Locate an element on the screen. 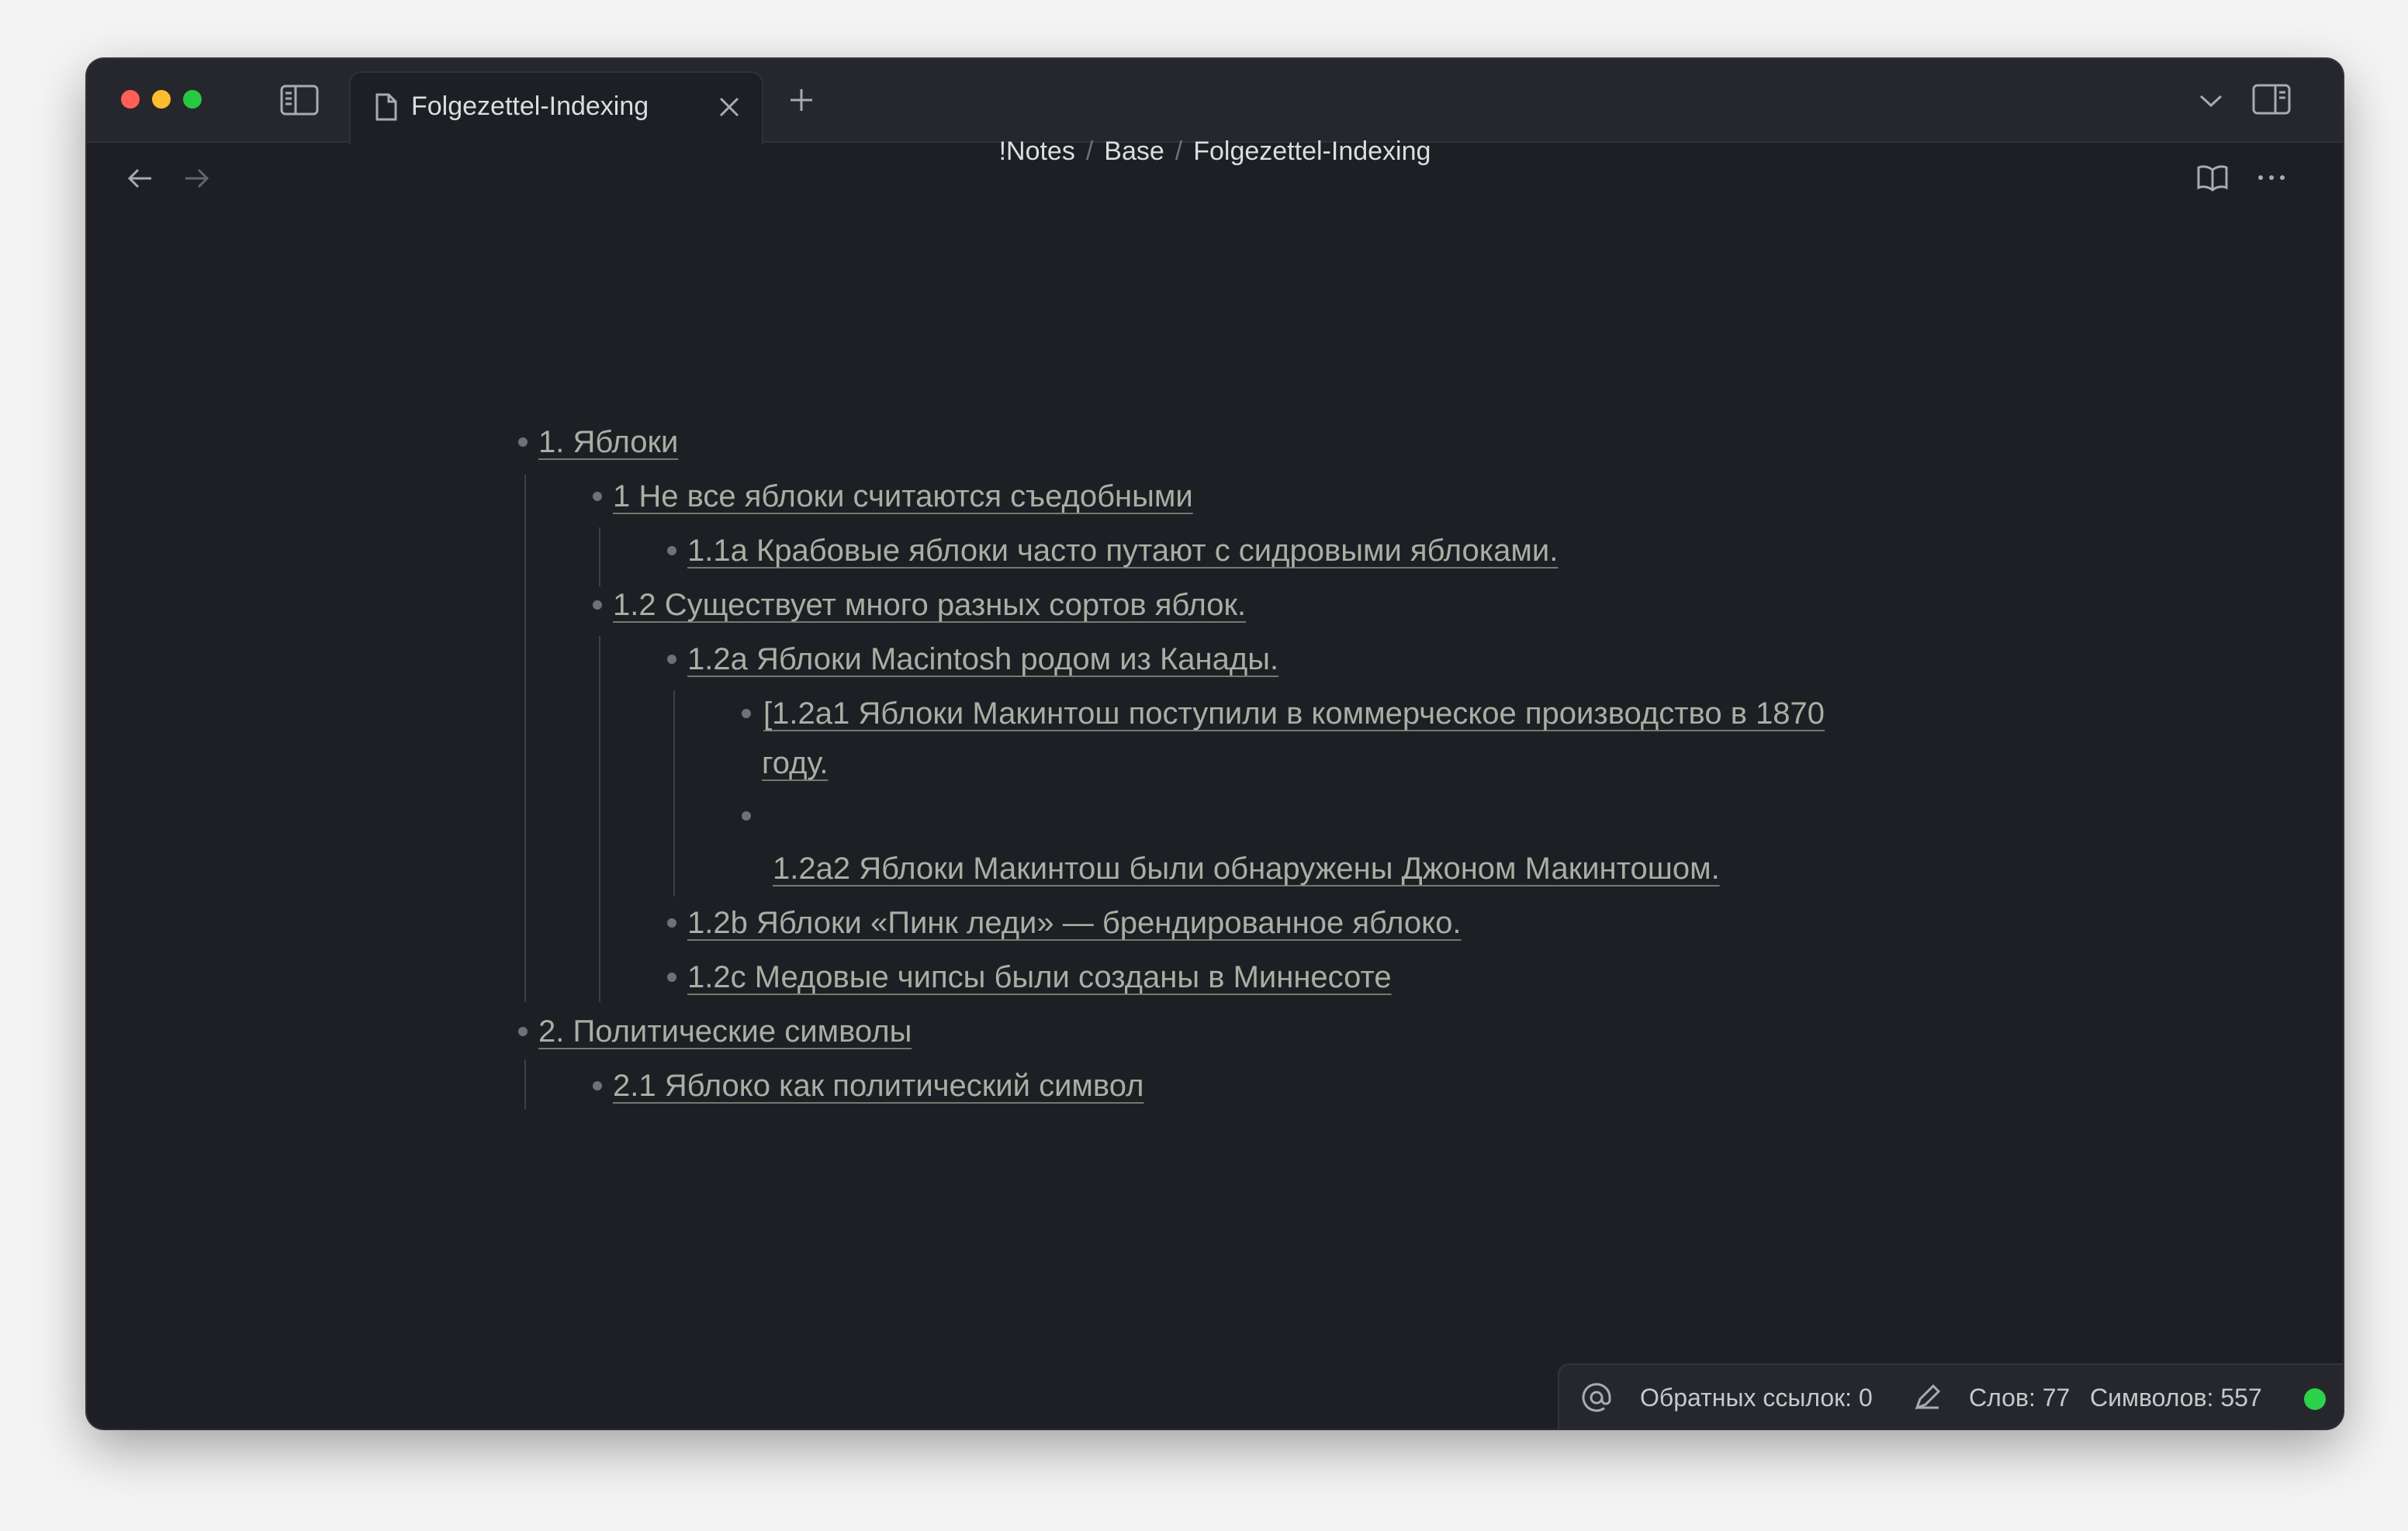  list-item-link: . is located at coordinates (1716, 869).